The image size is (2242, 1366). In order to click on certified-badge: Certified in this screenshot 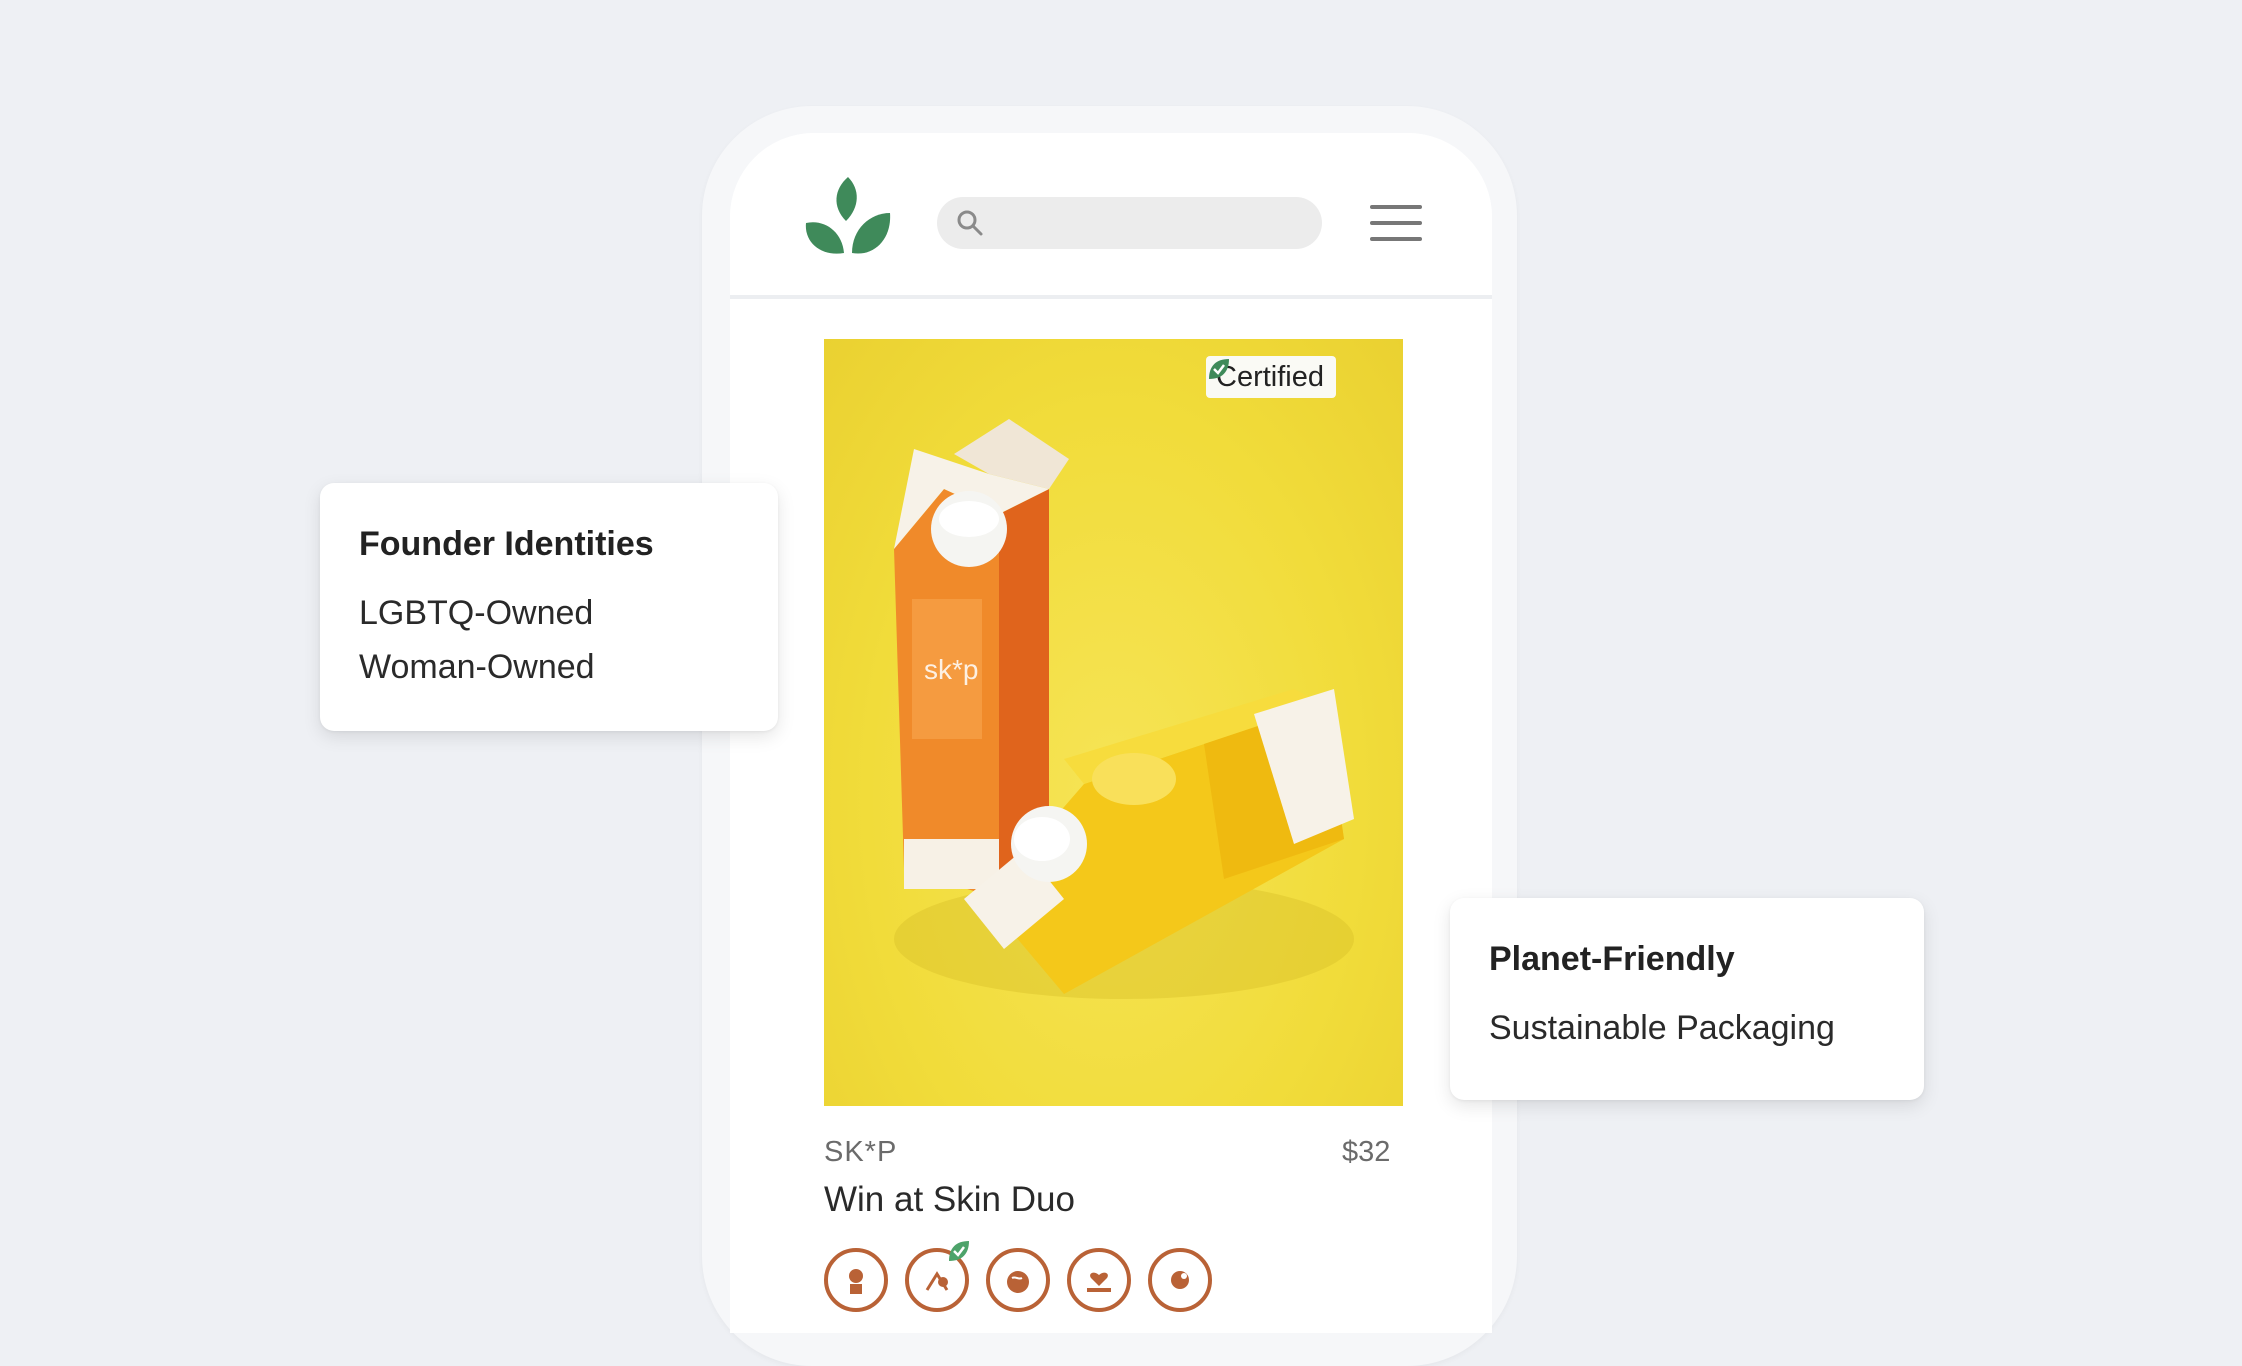, I will do `click(1271, 377)`.